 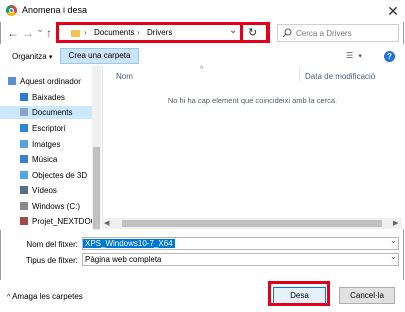 What do you see at coordinates (24, 221) in the screenshot?
I see `network-drive-icon` at bounding box center [24, 221].